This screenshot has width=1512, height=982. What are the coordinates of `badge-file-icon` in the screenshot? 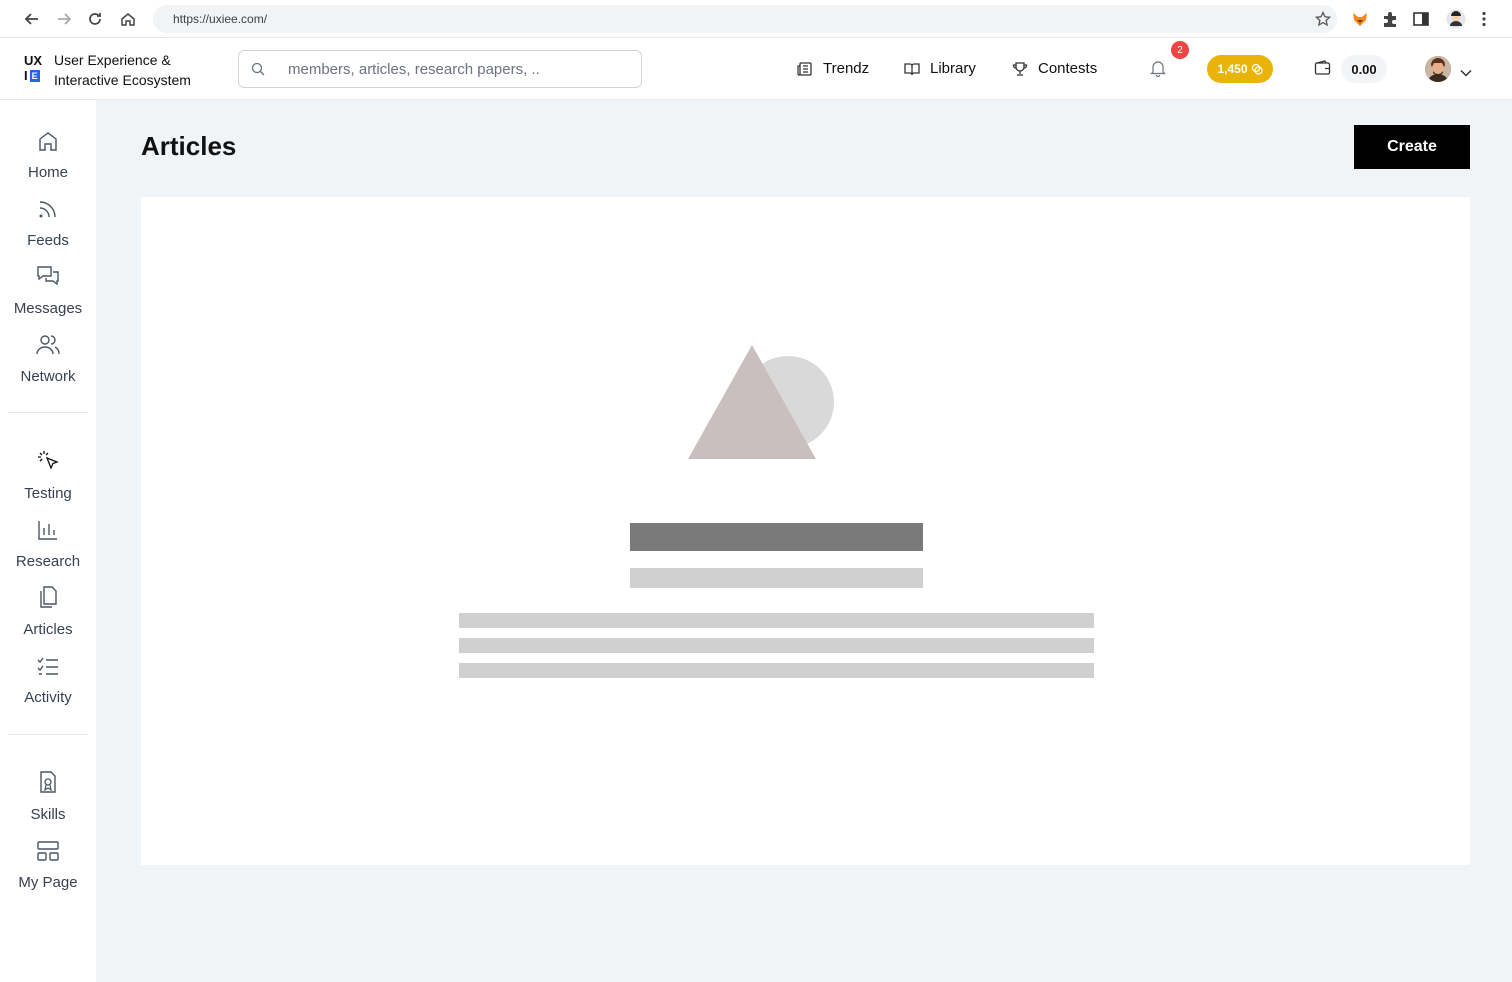 It's located at (48, 779).